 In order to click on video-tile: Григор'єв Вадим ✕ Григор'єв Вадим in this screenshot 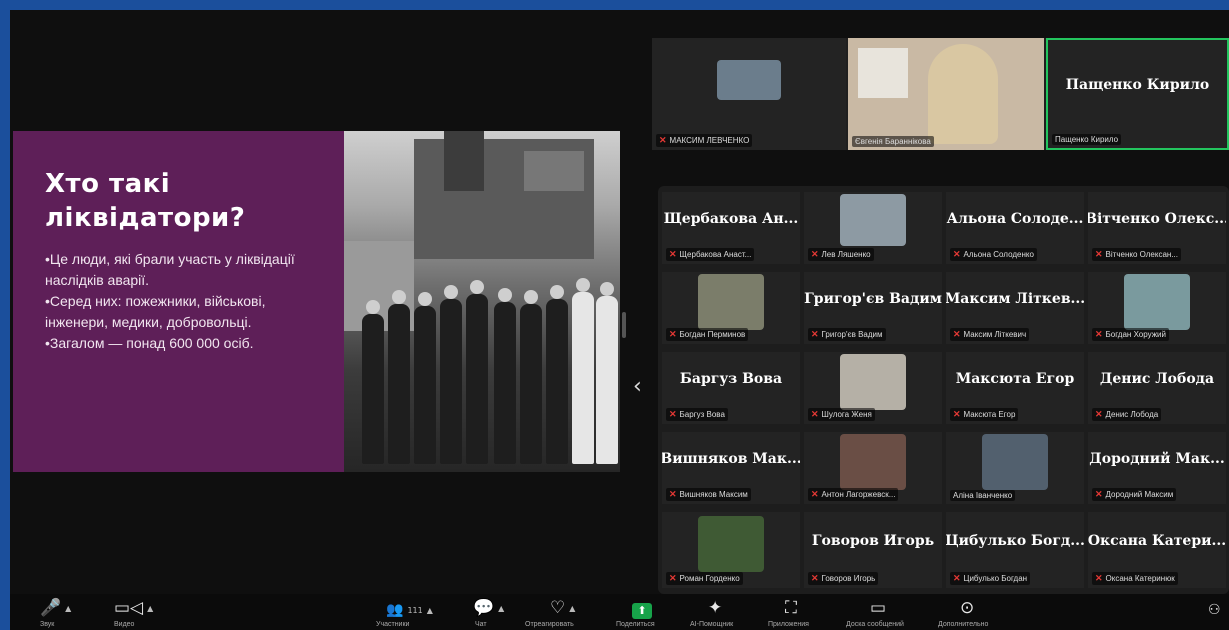, I will do `click(873, 308)`.